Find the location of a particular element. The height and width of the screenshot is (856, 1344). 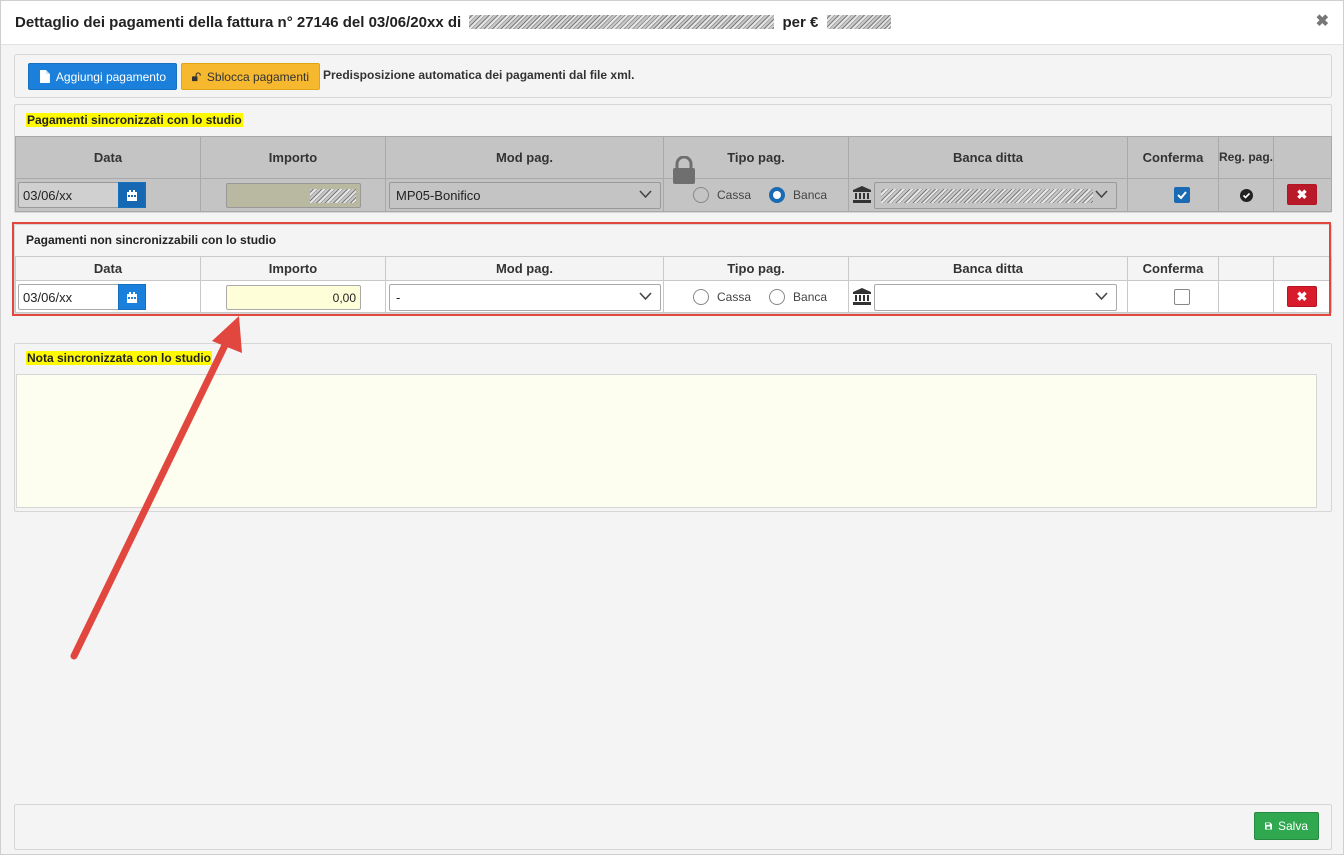

amount-input: 0,00 is located at coordinates (293, 297).